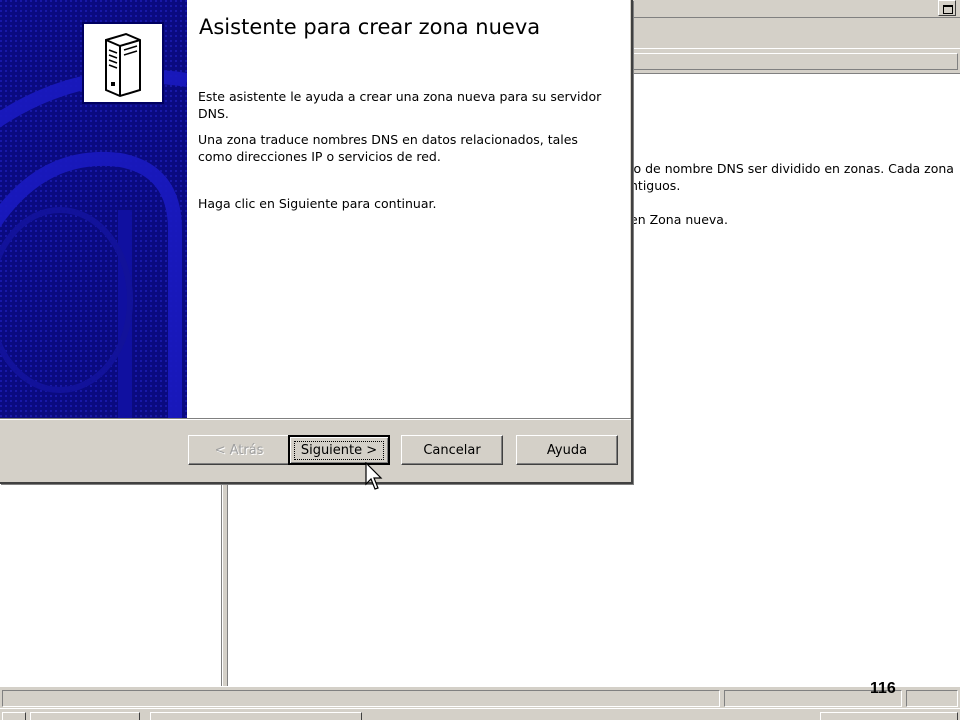 This screenshot has height=720, width=960. Describe the element at coordinates (315, 419) in the screenshot. I see `wizard-separator` at that location.